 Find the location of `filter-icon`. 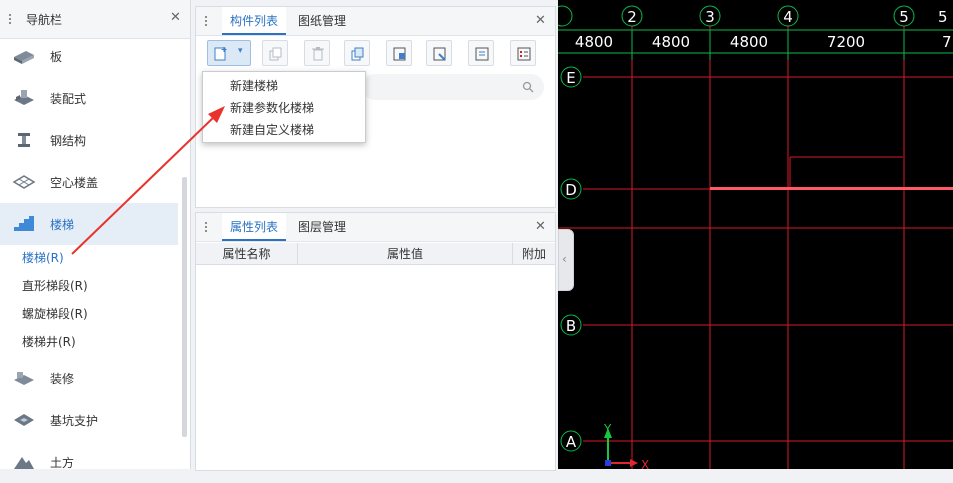

filter-icon is located at coordinates (482, 54).